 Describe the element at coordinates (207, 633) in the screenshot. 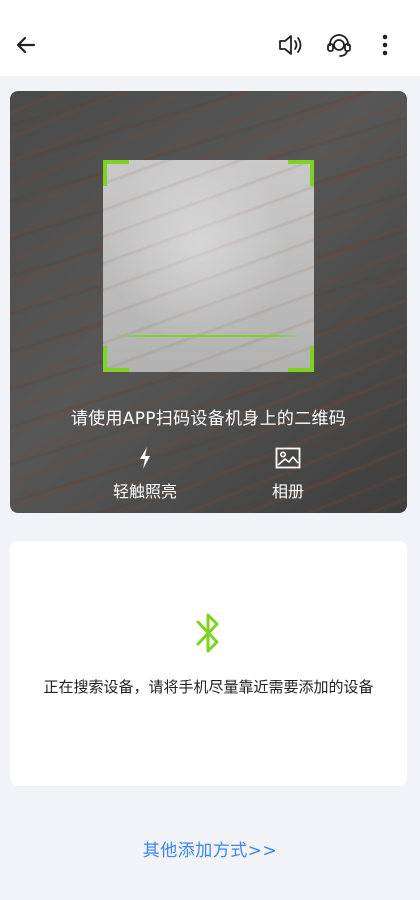

I see `bluetooth-icon` at that location.